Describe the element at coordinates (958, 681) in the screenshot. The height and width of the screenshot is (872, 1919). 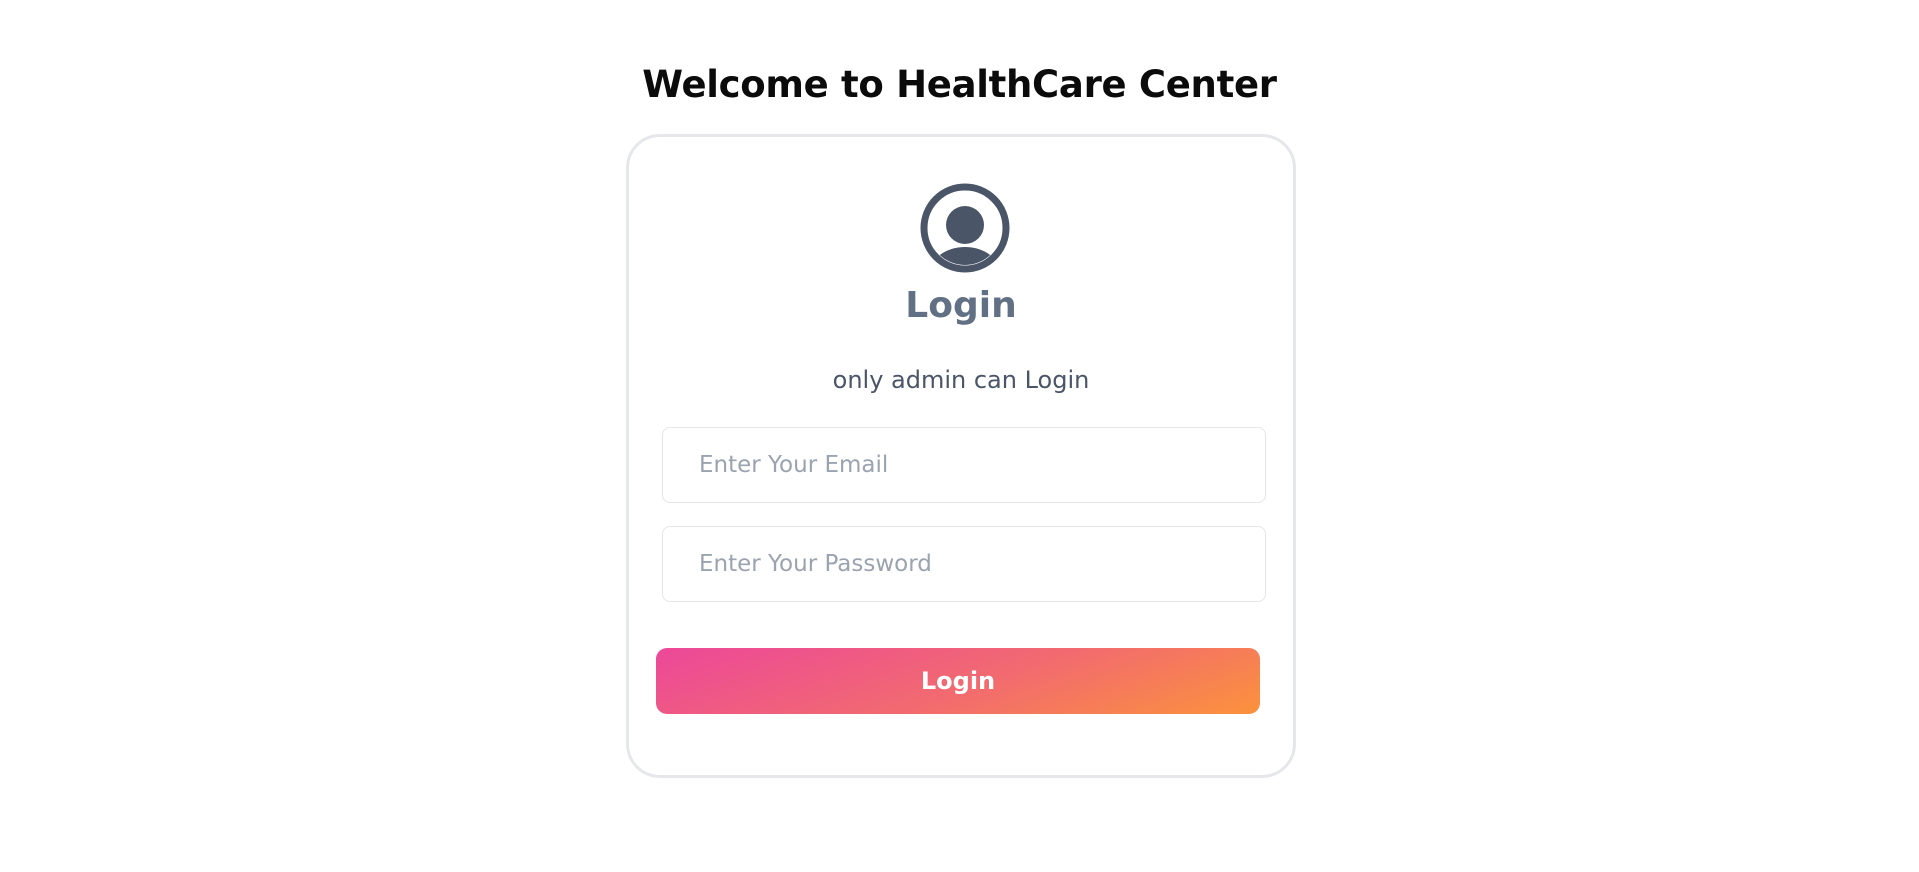
I see `login-button: Login` at that location.